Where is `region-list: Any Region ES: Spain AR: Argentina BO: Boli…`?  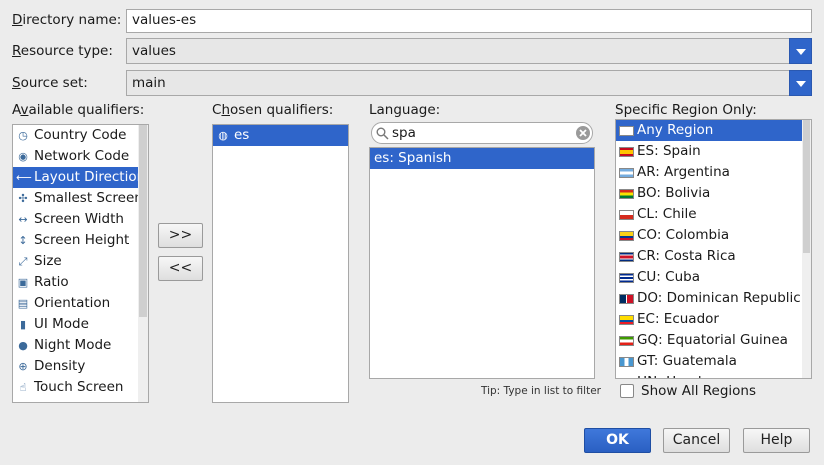
region-list: Any Region ES: Spain AR: Argentina BO: Boli… is located at coordinates (713, 249).